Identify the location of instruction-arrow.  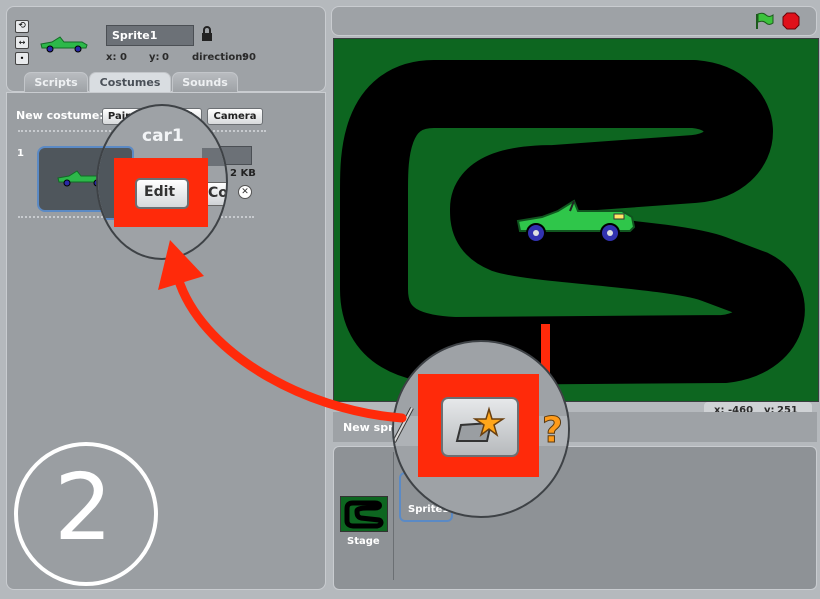
(282, 331).